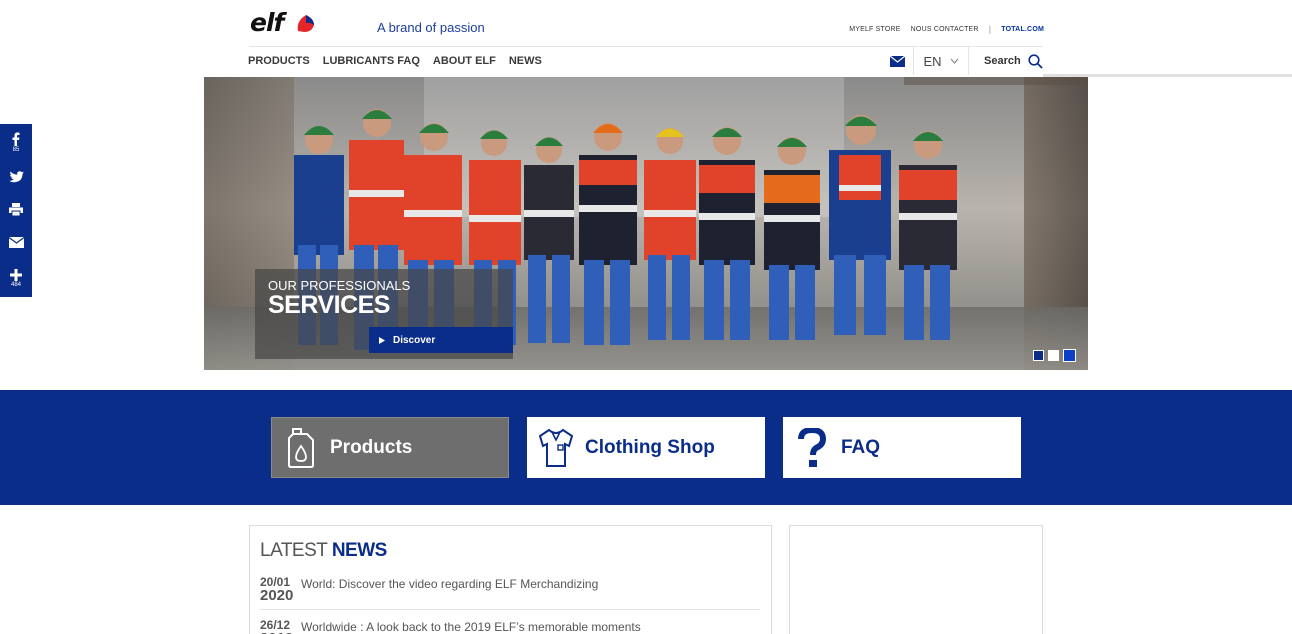 This screenshot has width=1292, height=634. I want to click on side-promo-panel, so click(916, 579).